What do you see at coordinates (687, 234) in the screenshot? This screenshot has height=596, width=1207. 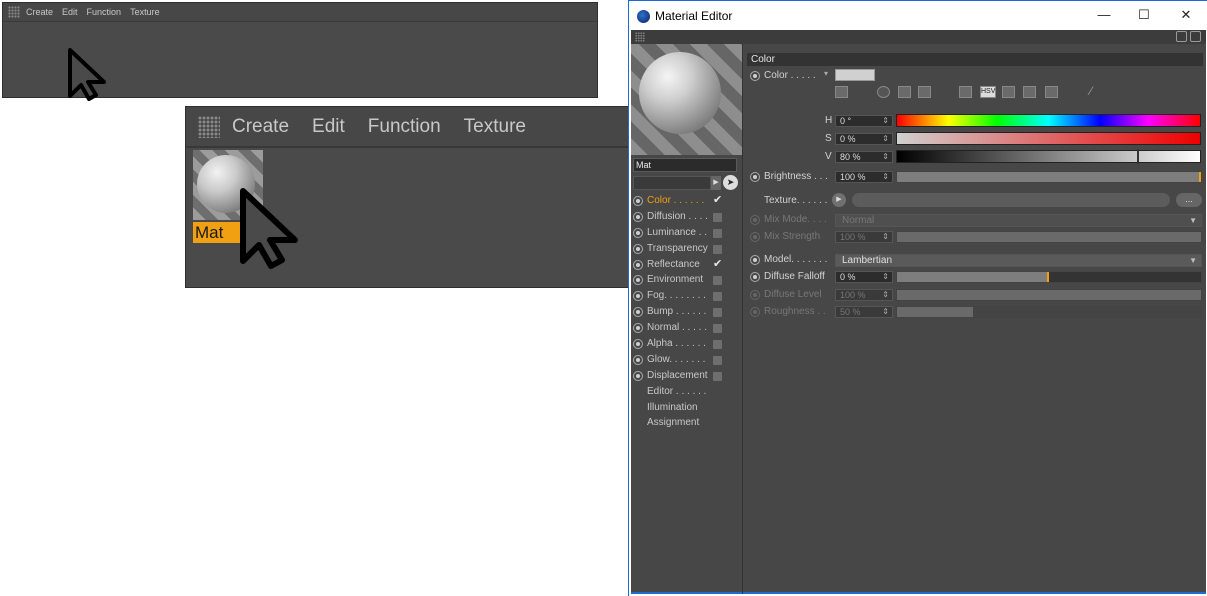 I see `channel-row: Luminance . .` at bounding box center [687, 234].